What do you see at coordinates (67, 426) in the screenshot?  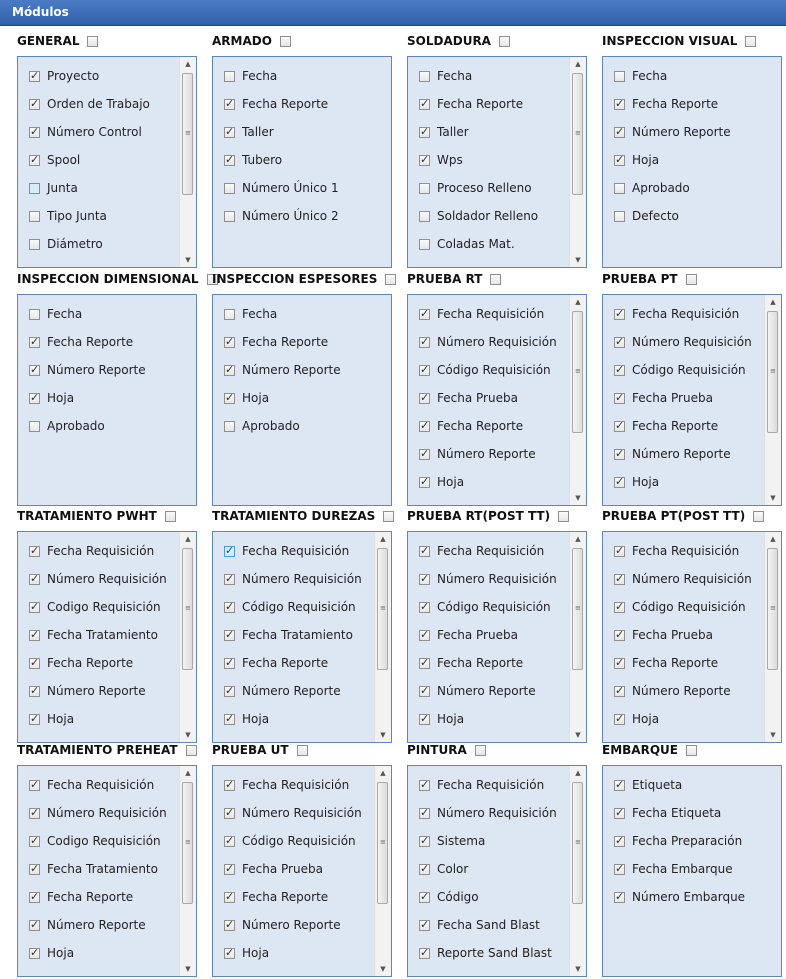 I see `field-option: Aprobado` at bounding box center [67, 426].